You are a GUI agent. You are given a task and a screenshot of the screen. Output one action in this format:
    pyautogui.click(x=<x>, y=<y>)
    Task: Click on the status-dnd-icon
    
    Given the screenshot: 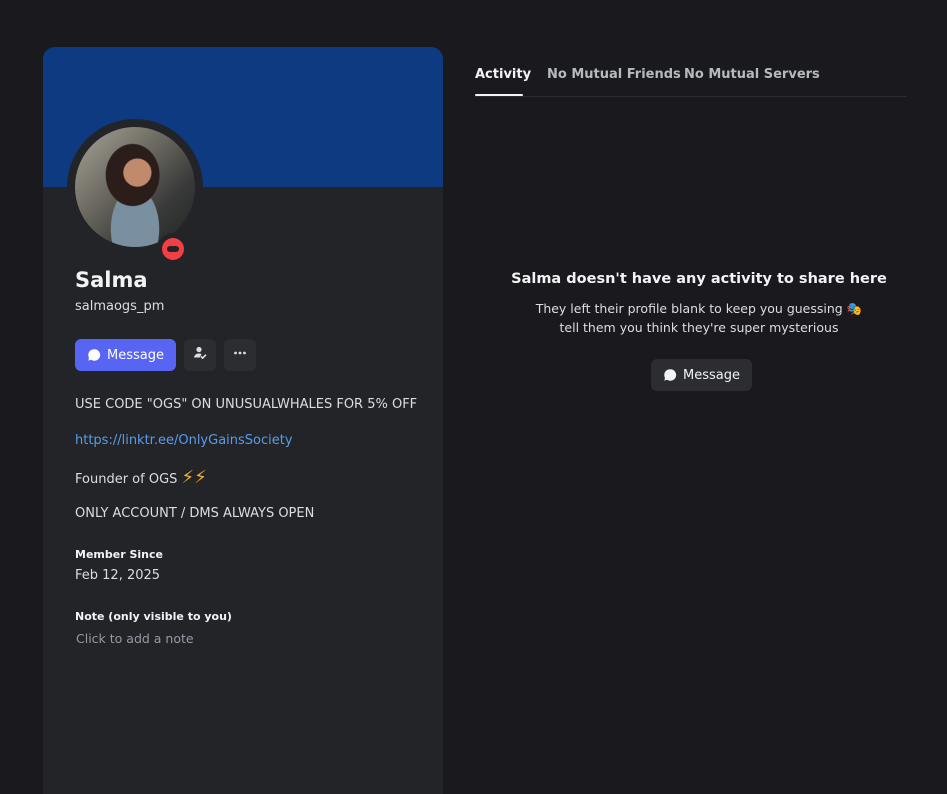 What is the action you would take?
    pyautogui.click(x=173, y=249)
    